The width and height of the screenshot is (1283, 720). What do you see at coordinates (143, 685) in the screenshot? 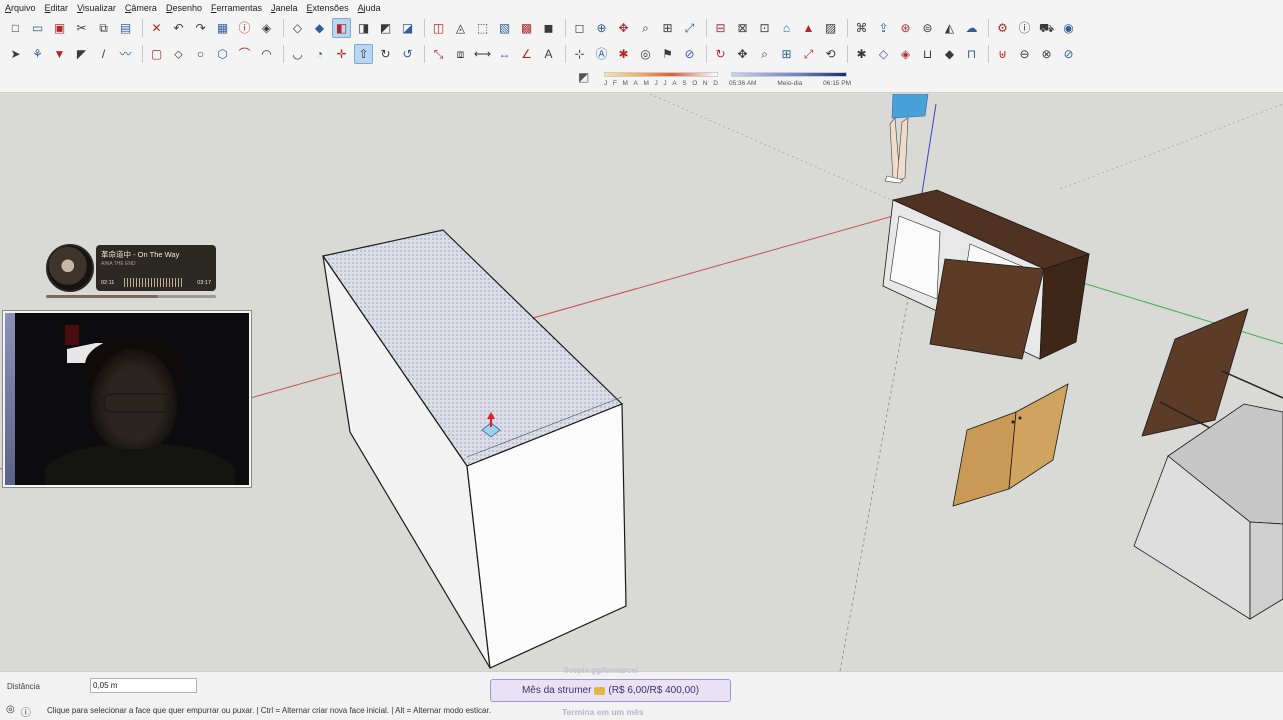
I see `measurements-input` at bounding box center [143, 685].